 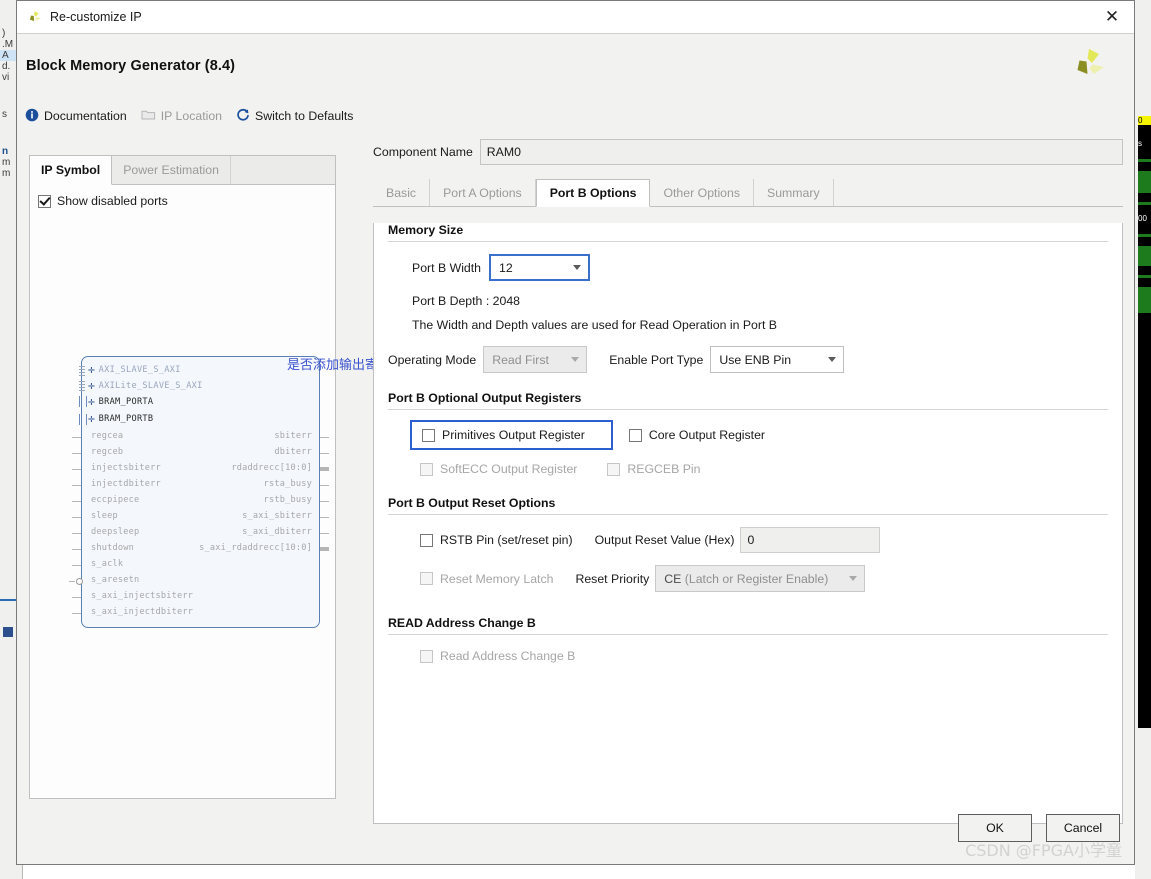 What do you see at coordinates (171, 170) in the screenshot?
I see `tab-power-estimation: Power Estimation` at bounding box center [171, 170].